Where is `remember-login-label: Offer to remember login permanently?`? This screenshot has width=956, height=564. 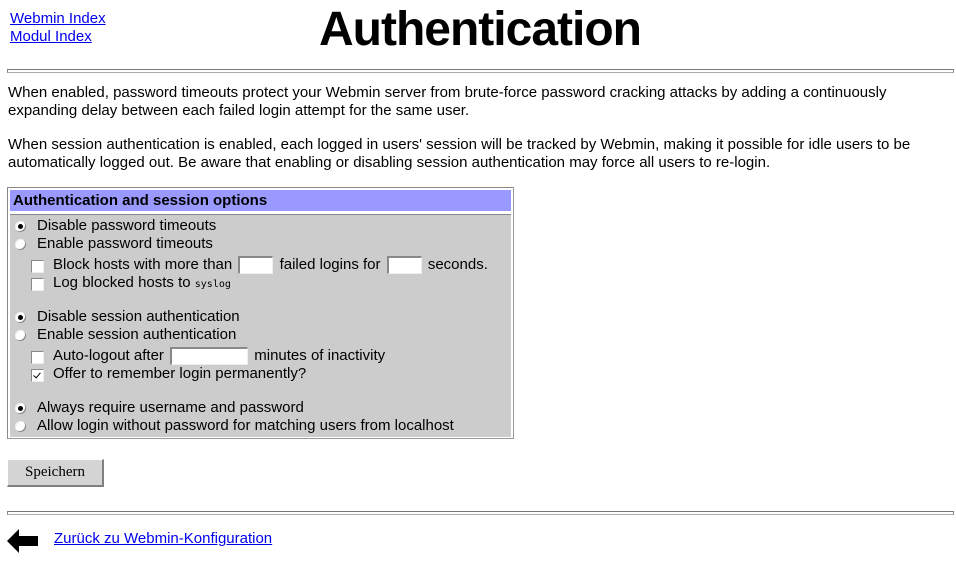
remember-login-label: Offer to remember login permanently? is located at coordinates (180, 373).